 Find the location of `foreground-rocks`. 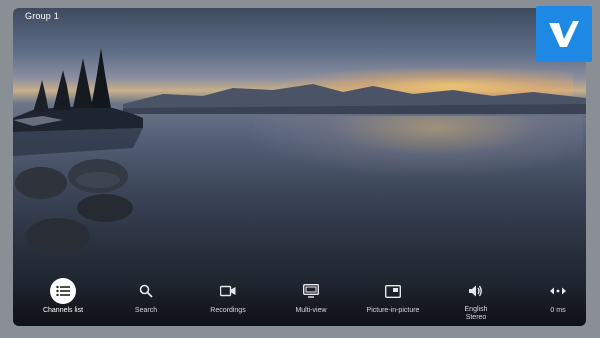

foreground-rocks is located at coordinates (74, 206).